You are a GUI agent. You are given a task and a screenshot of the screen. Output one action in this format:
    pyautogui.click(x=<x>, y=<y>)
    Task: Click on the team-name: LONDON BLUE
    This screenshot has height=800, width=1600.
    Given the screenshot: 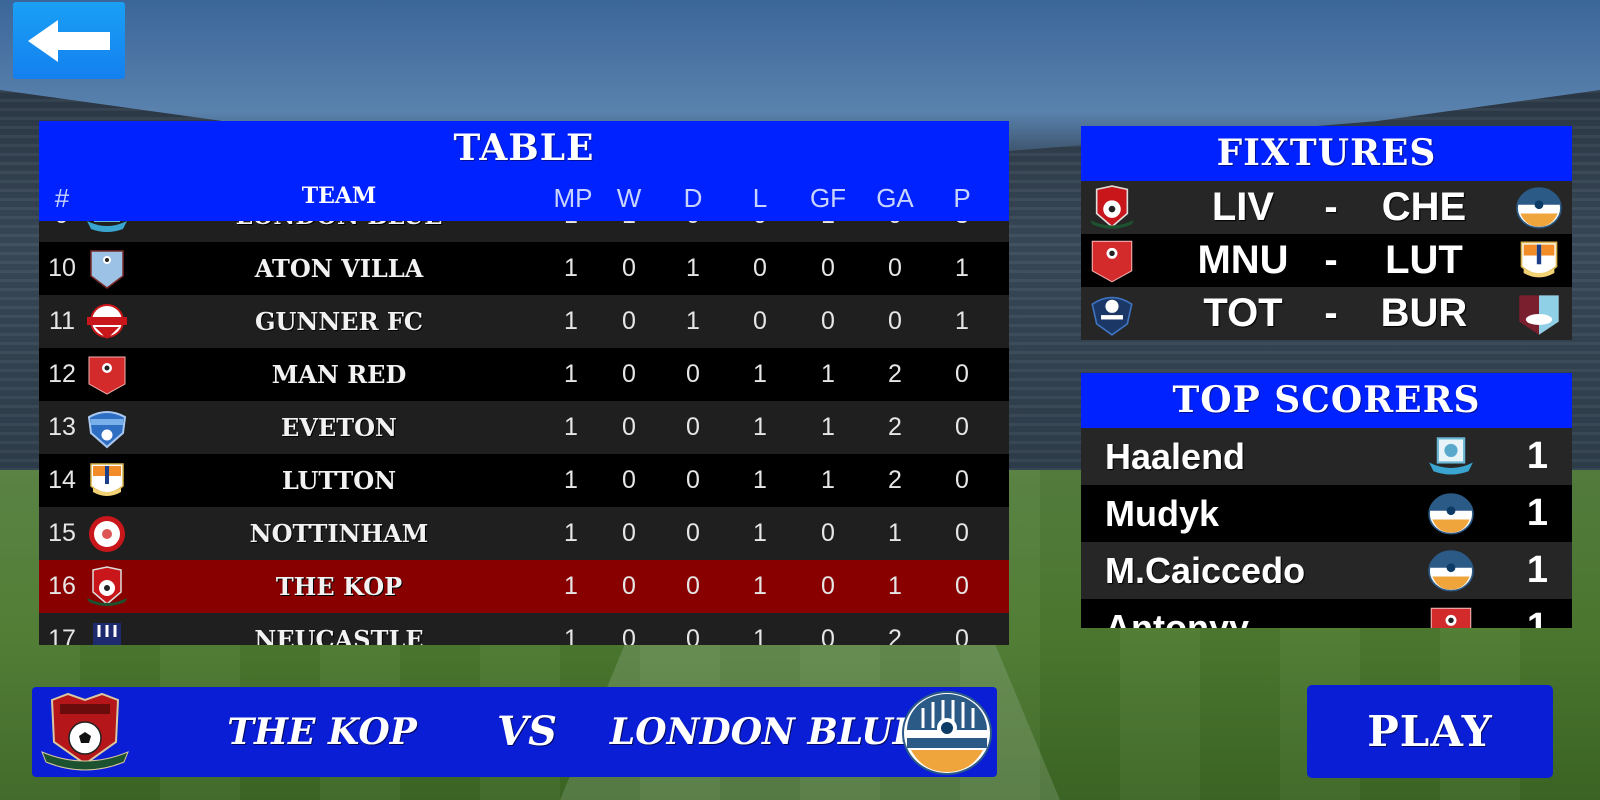 What is the action you would take?
    pyautogui.click(x=339, y=231)
    